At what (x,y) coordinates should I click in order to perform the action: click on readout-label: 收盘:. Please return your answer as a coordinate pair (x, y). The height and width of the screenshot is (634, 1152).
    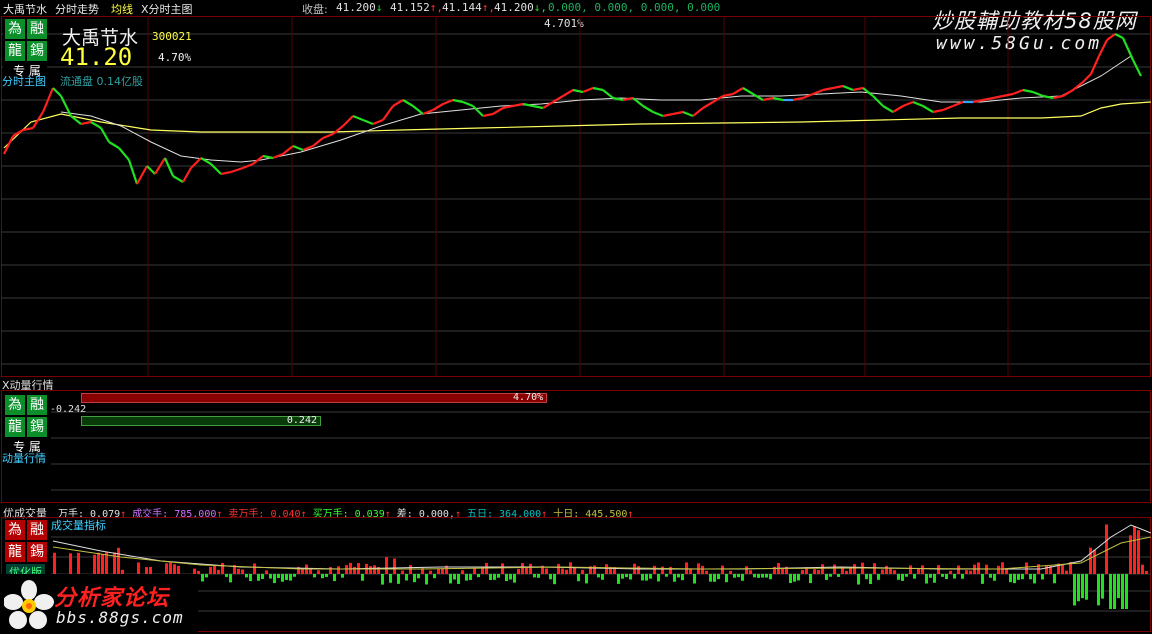
    Looking at the image, I should click on (315, 9).